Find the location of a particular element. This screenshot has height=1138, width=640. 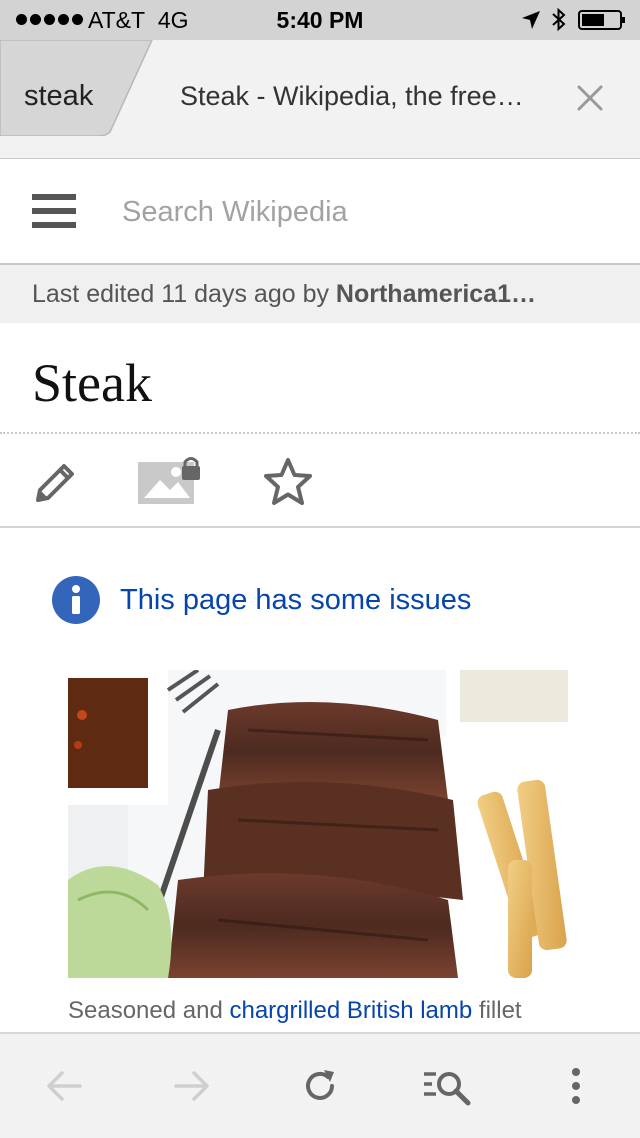

issues-link: This page has some issues is located at coordinates (295, 600).